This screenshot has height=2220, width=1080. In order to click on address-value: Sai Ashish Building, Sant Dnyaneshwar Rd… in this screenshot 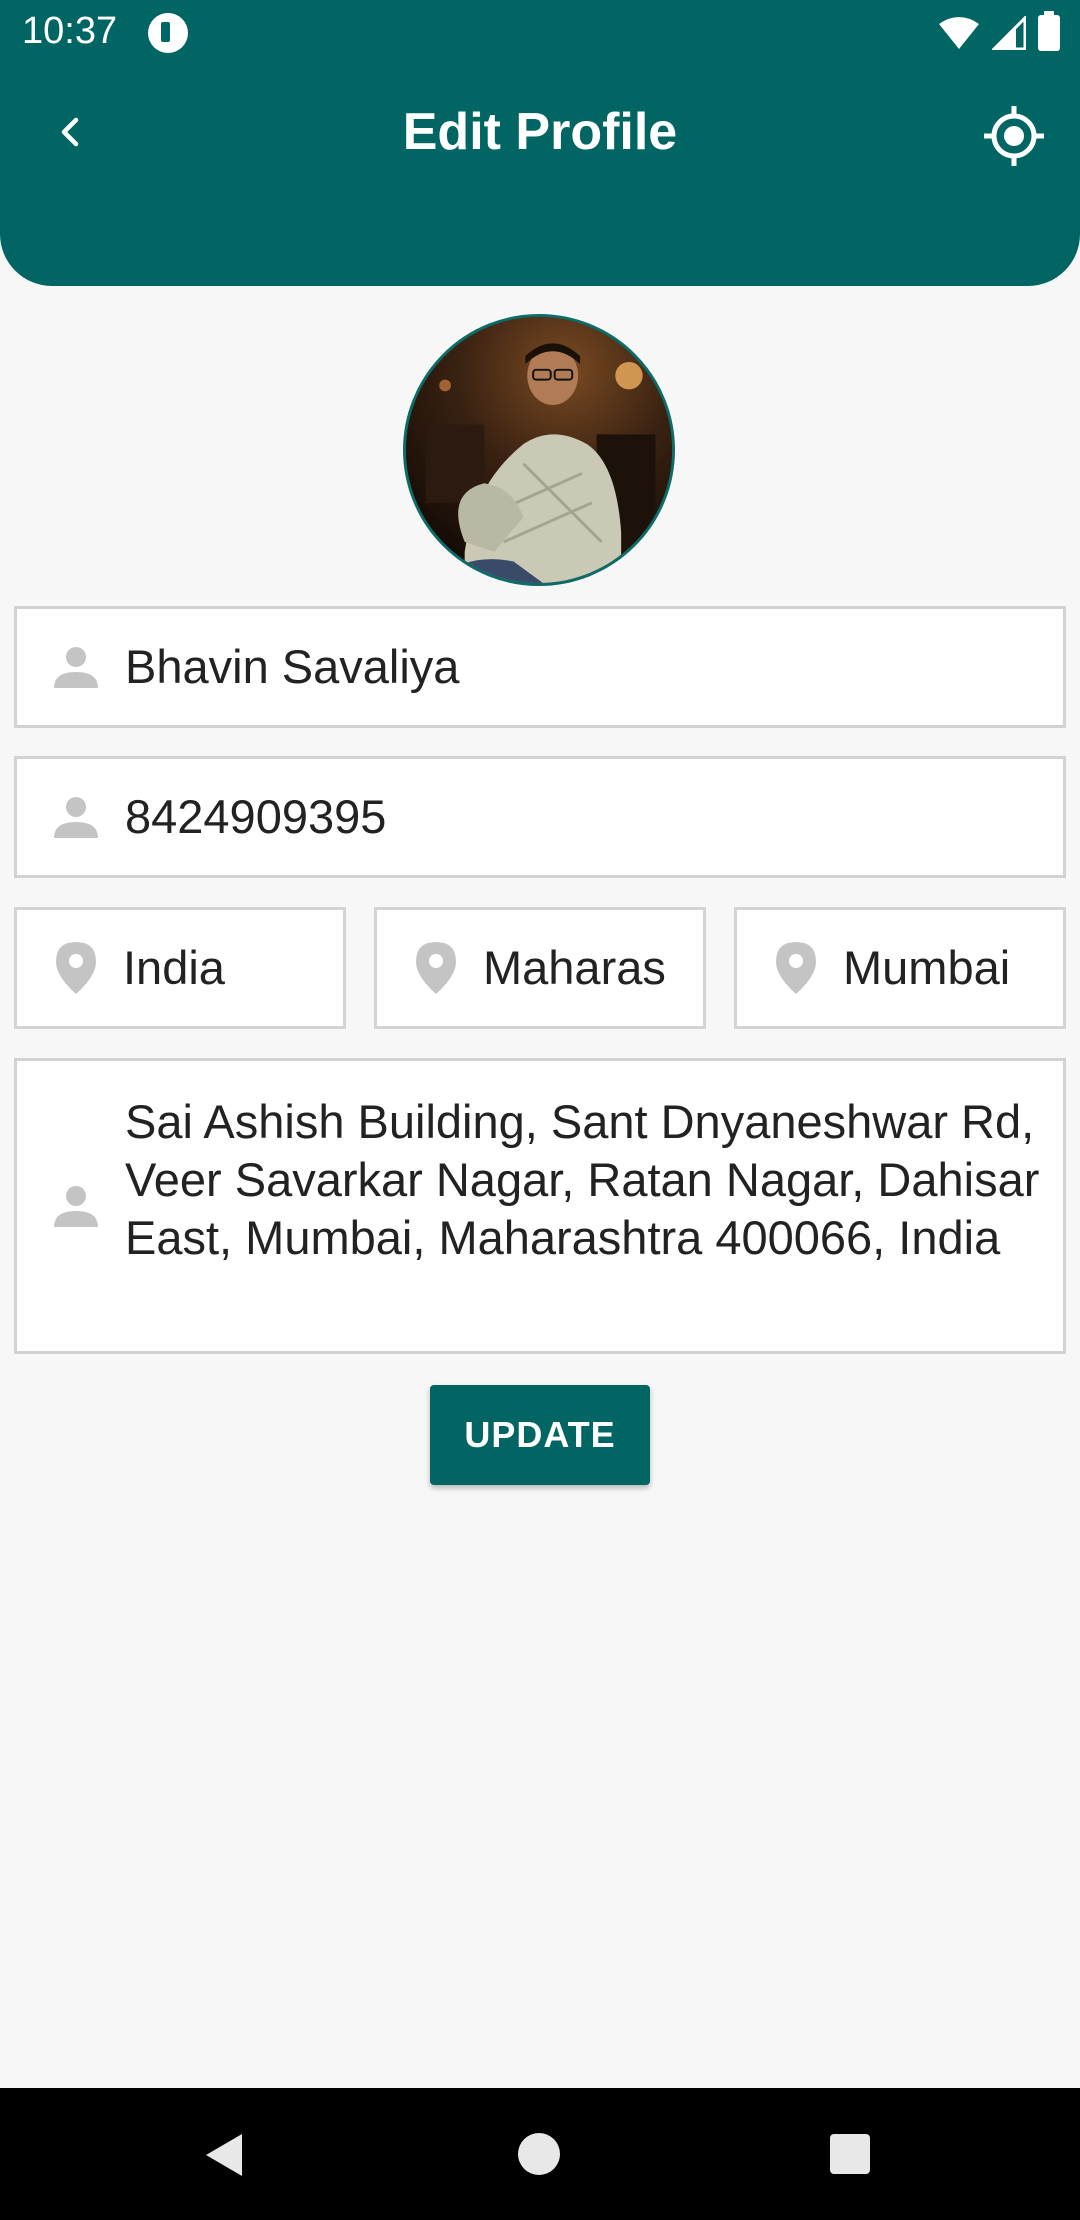, I will do `click(582, 1179)`.